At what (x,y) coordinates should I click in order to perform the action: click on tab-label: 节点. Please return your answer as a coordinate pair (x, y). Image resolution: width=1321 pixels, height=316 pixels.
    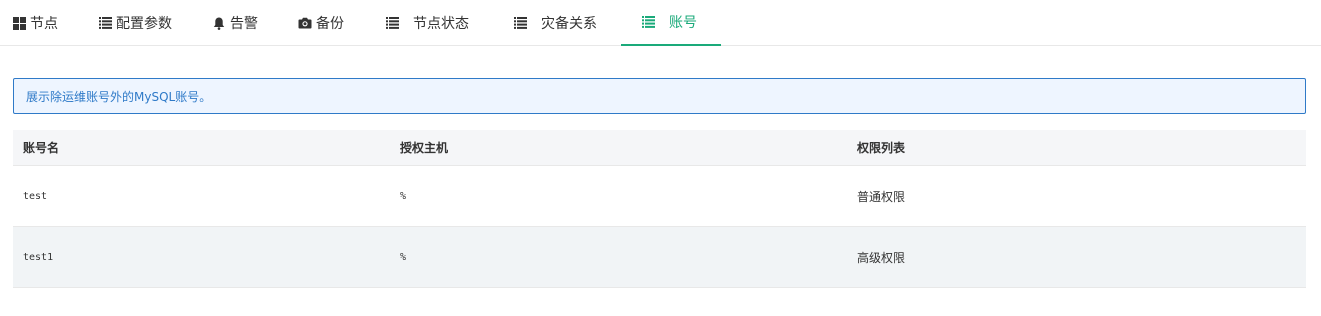
    Looking at the image, I should click on (44, 24).